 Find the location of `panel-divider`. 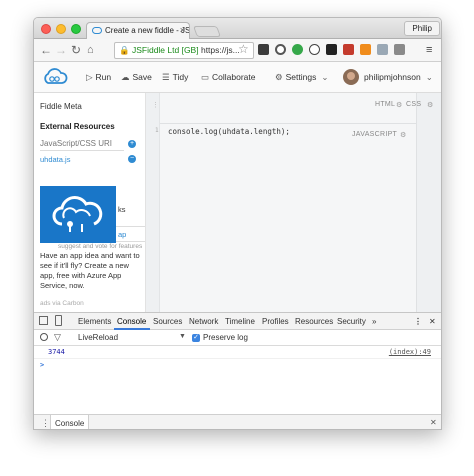

panel-divider is located at coordinates (288, 123).